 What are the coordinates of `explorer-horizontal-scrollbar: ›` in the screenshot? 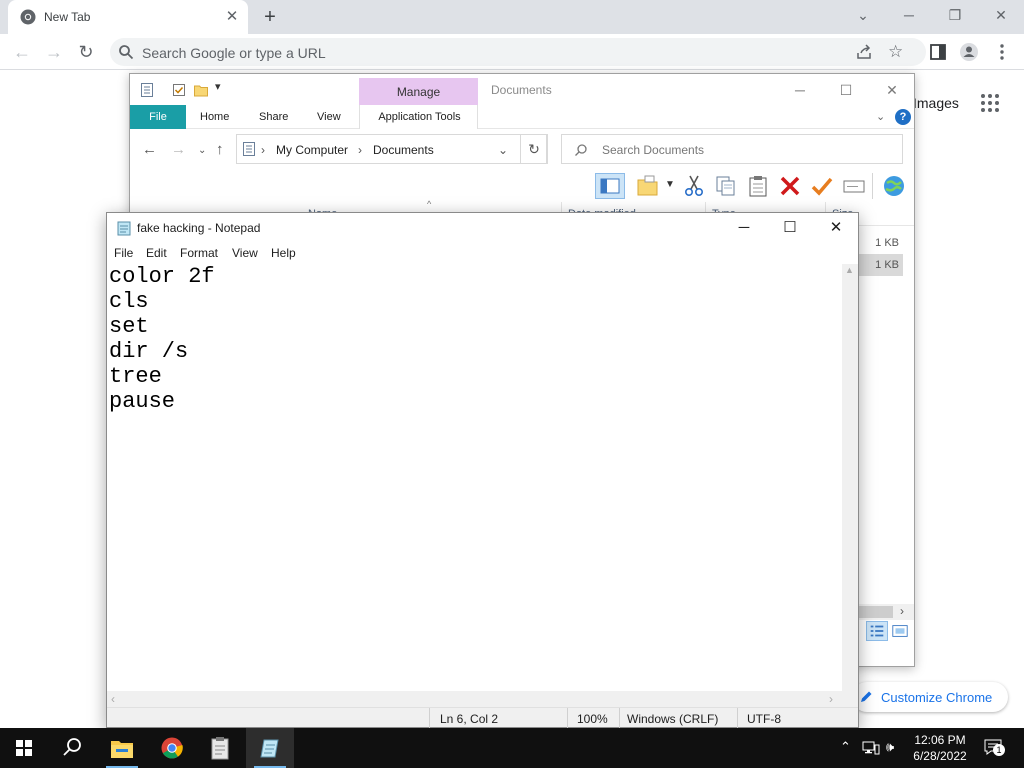 It's located at (886, 612).